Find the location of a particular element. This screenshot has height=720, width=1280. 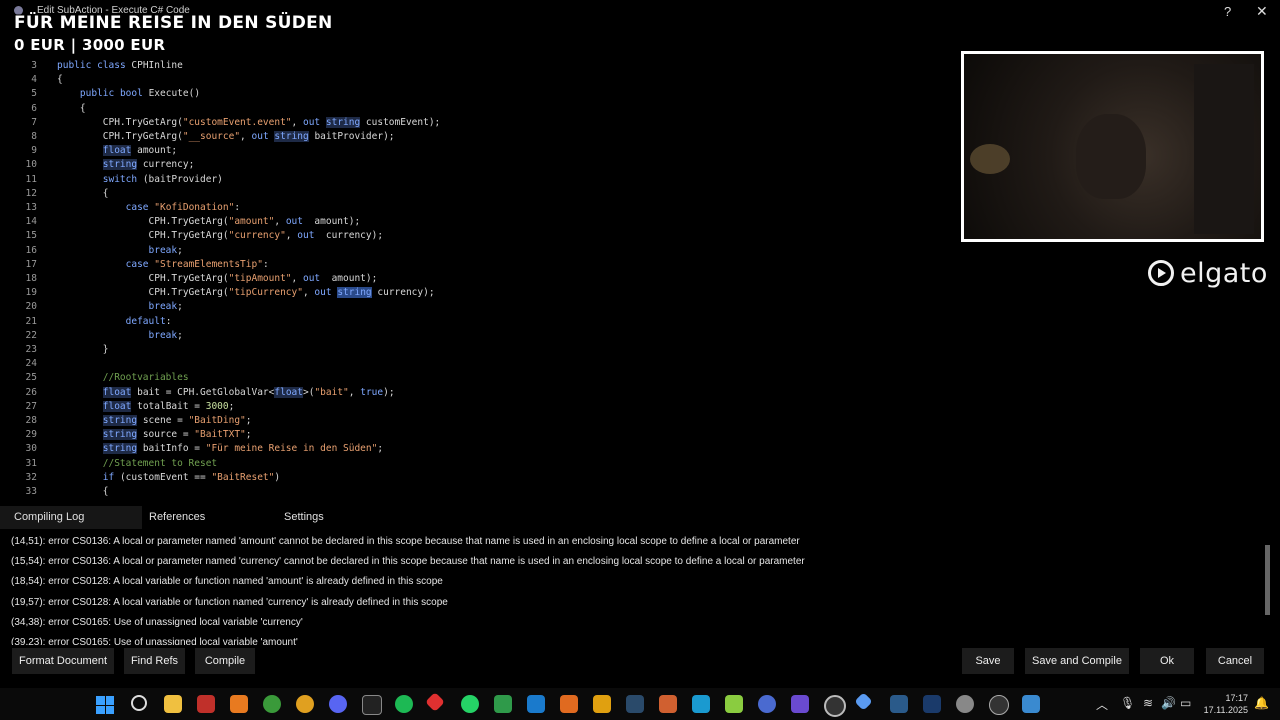

clock-date: 17.11.2025 is located at coordinates (1225, 710).